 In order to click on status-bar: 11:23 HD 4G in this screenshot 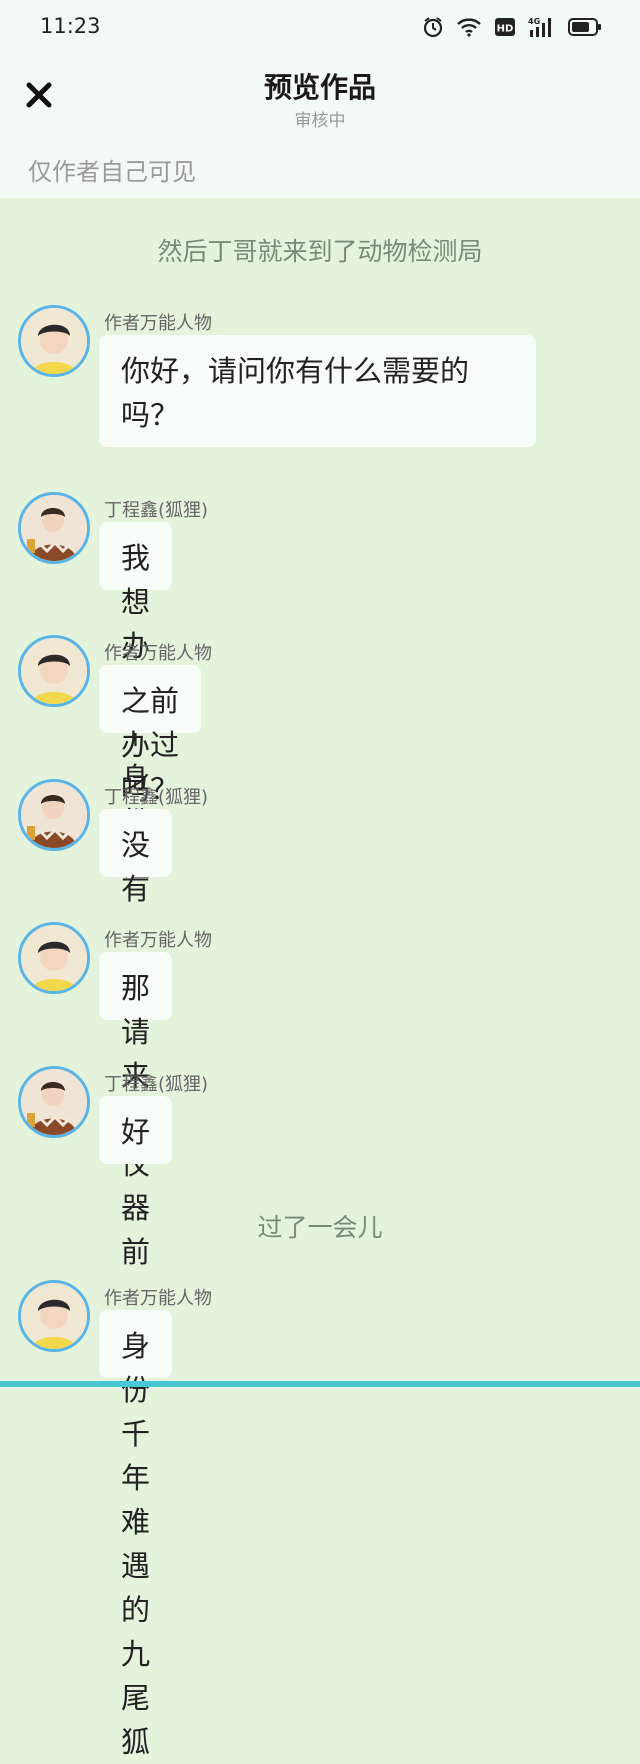, I will do `click(320, 28)`.